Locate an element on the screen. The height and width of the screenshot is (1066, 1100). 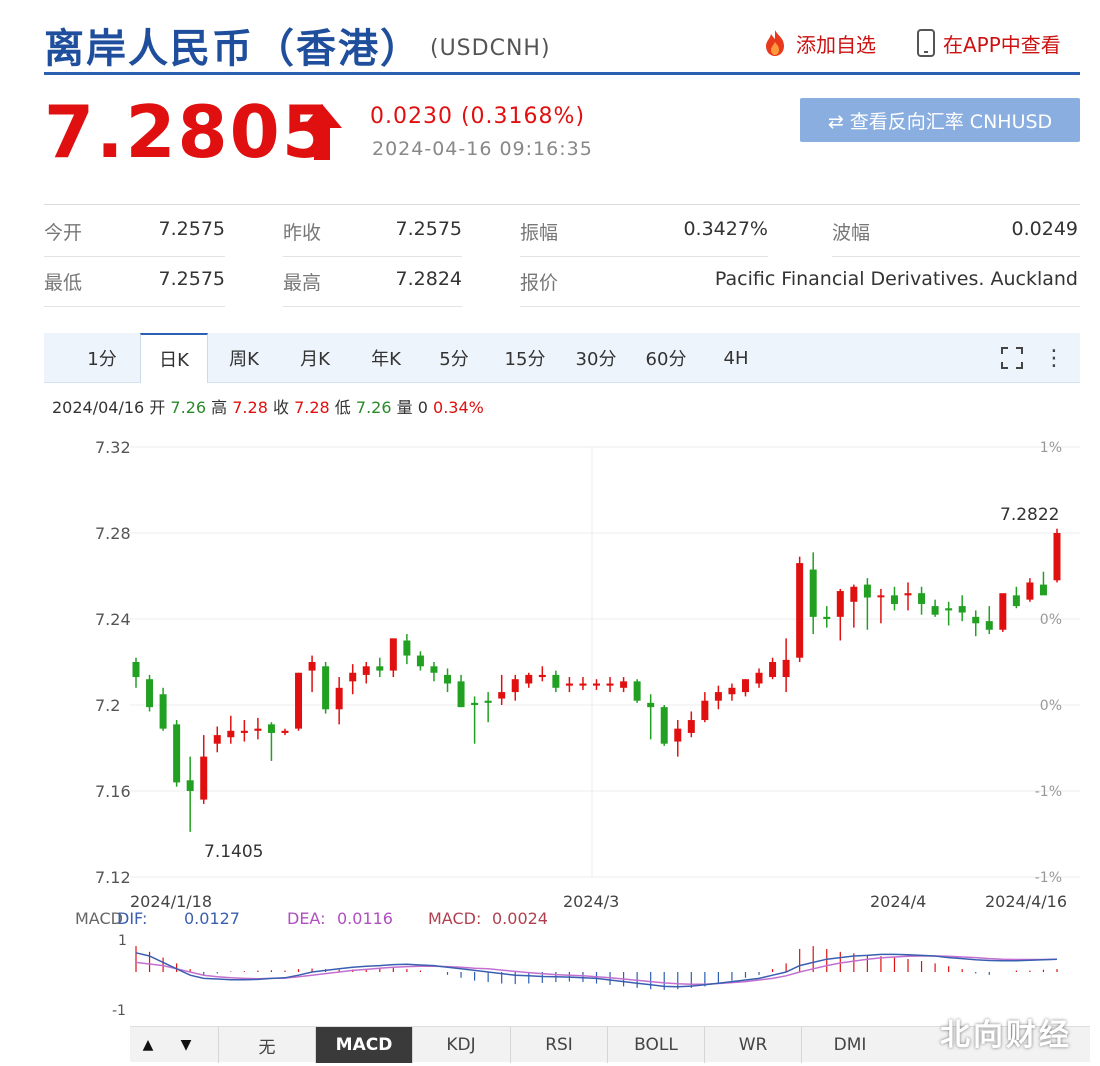
y-tick-label: 7.24 is located at coordinates (113, 619).